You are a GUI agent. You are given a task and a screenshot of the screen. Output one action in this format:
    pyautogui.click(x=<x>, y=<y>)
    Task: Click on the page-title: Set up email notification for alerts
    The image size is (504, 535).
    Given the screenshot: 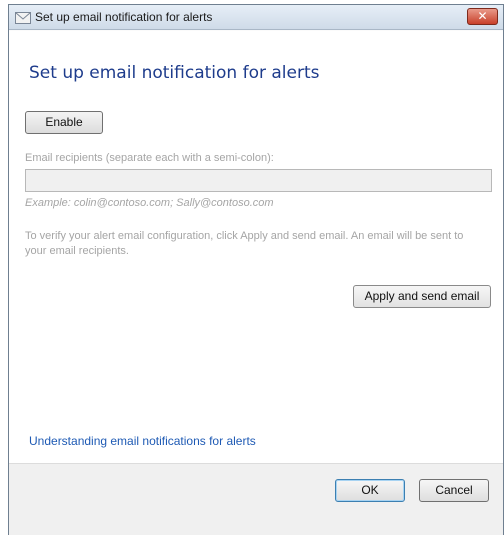 What is the action you would take?
    pyautogui.click(x=174, y=73)
    